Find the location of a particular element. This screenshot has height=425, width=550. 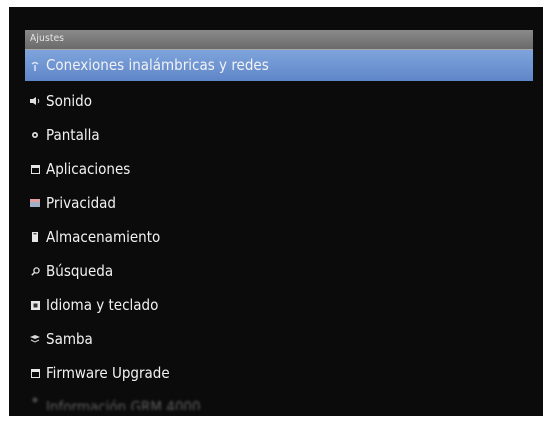

menu-item-privacy: Privacidad is located at coordinates (279, 203).